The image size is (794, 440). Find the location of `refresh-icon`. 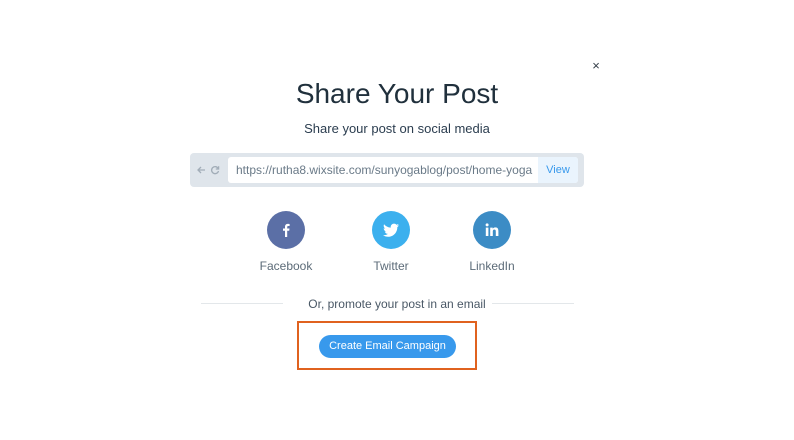

refresh-icon is located at coordinates (215, 170).